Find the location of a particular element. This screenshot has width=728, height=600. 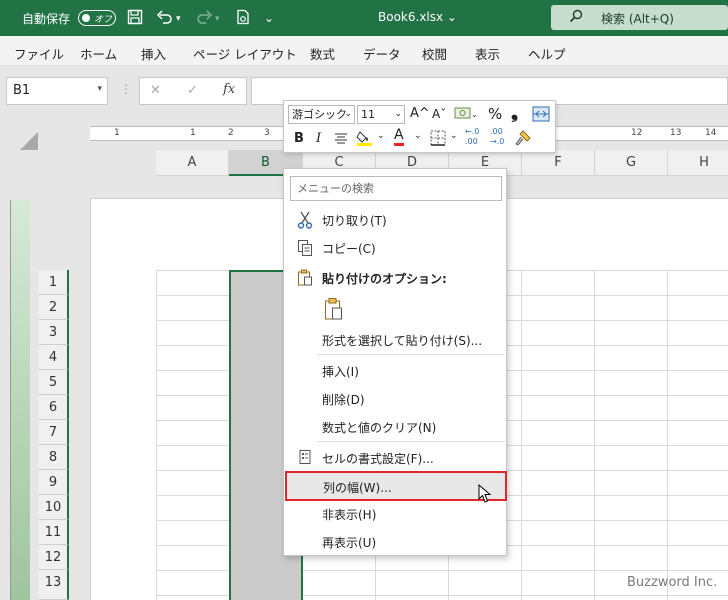

column-header-f: F is located at coordinates (558, 163).